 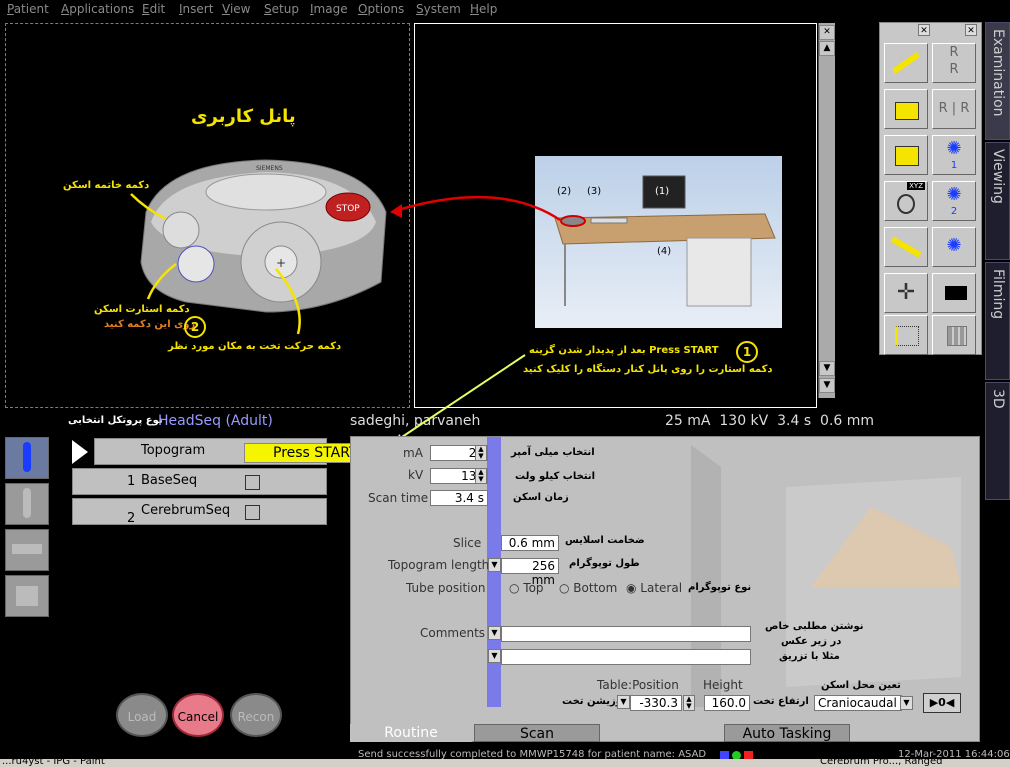 What do you see at coordinates (809, 656) in the screenshot?
I see `comments-fa-3: مثلا با تزریق` at bounding box center [809, 656].